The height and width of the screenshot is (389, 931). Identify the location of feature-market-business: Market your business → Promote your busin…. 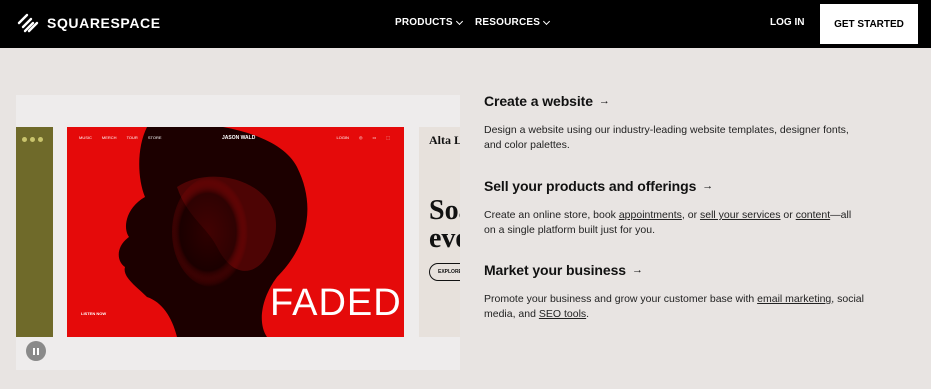
(674, 291).